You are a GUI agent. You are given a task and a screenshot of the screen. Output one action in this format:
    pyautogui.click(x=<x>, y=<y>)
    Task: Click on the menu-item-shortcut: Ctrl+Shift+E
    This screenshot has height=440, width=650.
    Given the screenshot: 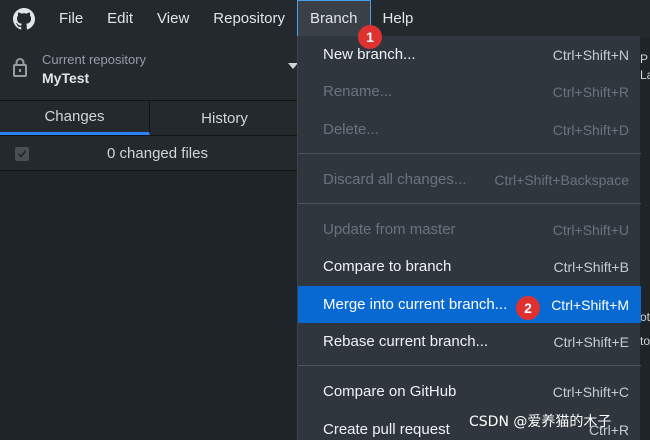 What is the action you would take?
    pyautogui.click(x=591, y=341)
    